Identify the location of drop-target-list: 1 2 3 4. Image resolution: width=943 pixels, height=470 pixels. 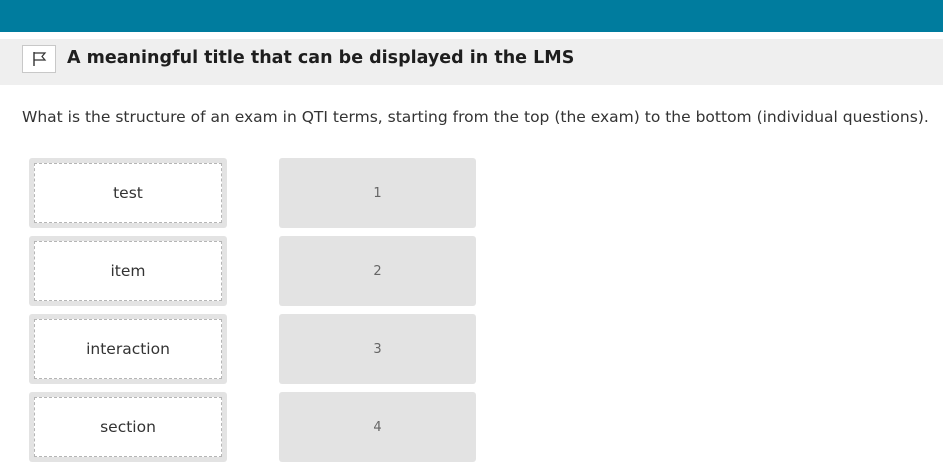
(377, 314).